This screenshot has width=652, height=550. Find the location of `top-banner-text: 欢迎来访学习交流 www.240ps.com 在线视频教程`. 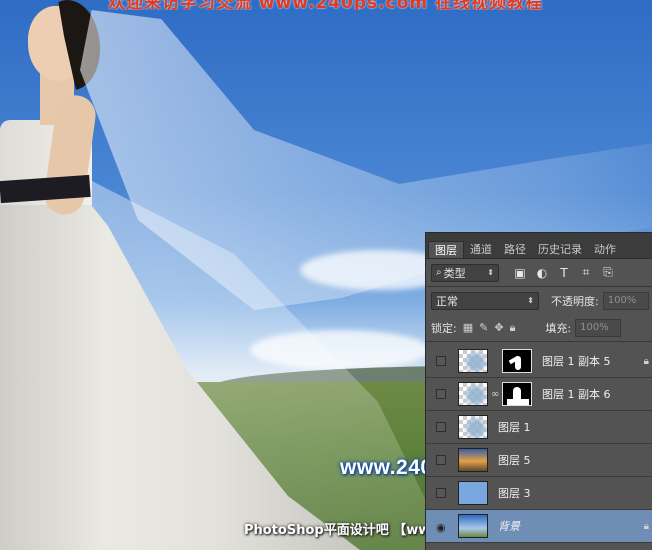

top-banner-text: 欢迎来访学习交流 www.240ps.com 在线视频教程 is located at coordinates (326, 5).